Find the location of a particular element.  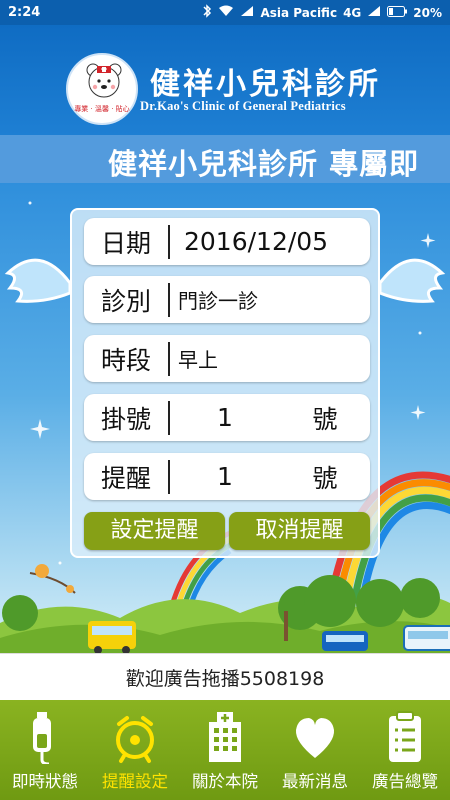

heart-icon is located at coordinates (315, 738).